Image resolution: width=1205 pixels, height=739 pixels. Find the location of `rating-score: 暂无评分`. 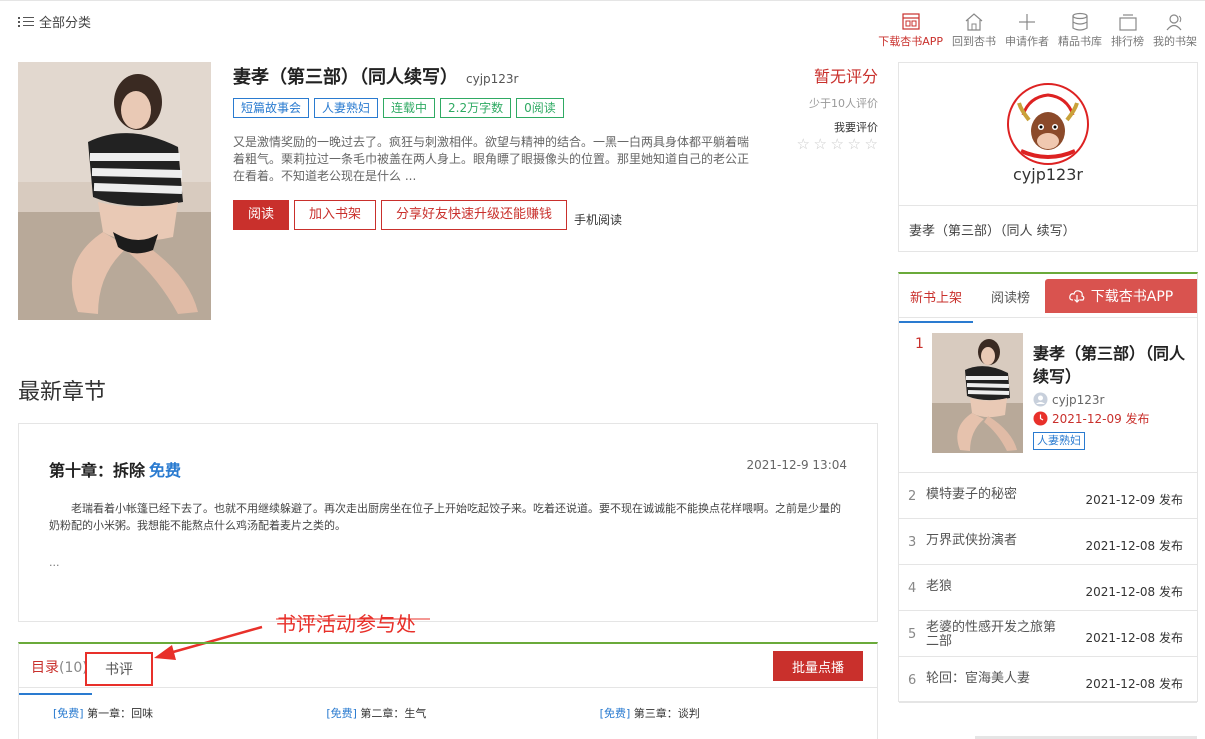

rating-score: 暂无评分 is located at coordinates (845, 76).